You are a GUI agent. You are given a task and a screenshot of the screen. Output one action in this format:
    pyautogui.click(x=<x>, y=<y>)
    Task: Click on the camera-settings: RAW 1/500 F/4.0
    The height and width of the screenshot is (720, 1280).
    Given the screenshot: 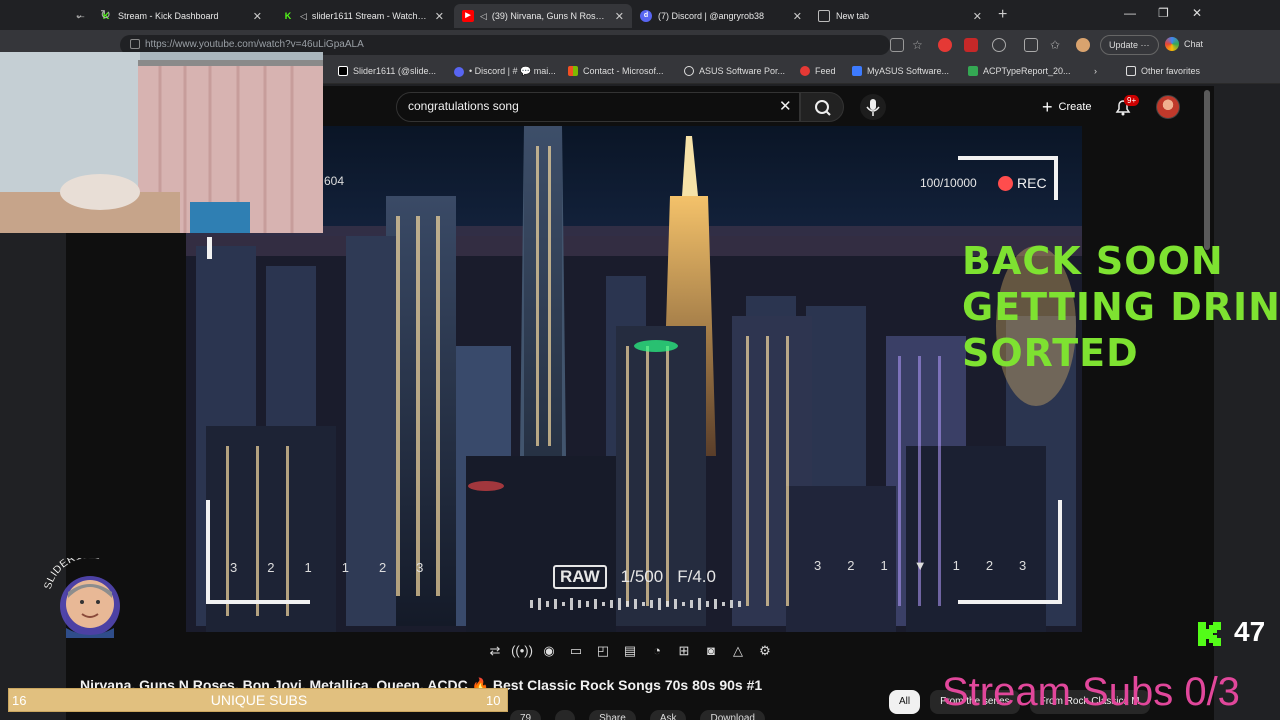 What is the action you would take?
    pyautogui.click(x=634, y=577)
    